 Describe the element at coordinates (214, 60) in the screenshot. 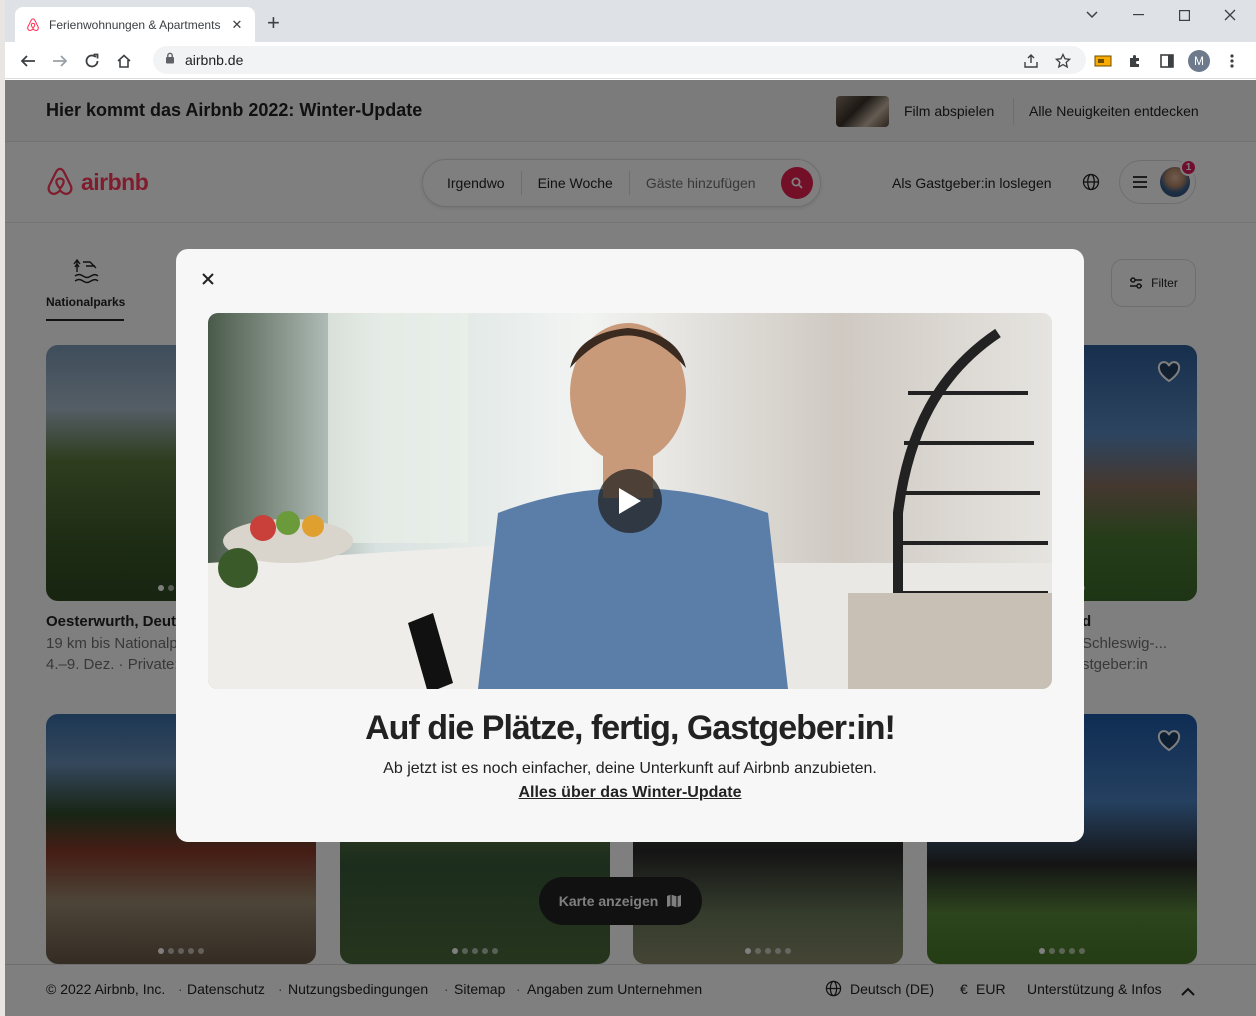

I see `url-text: airbnb.de` at that location.